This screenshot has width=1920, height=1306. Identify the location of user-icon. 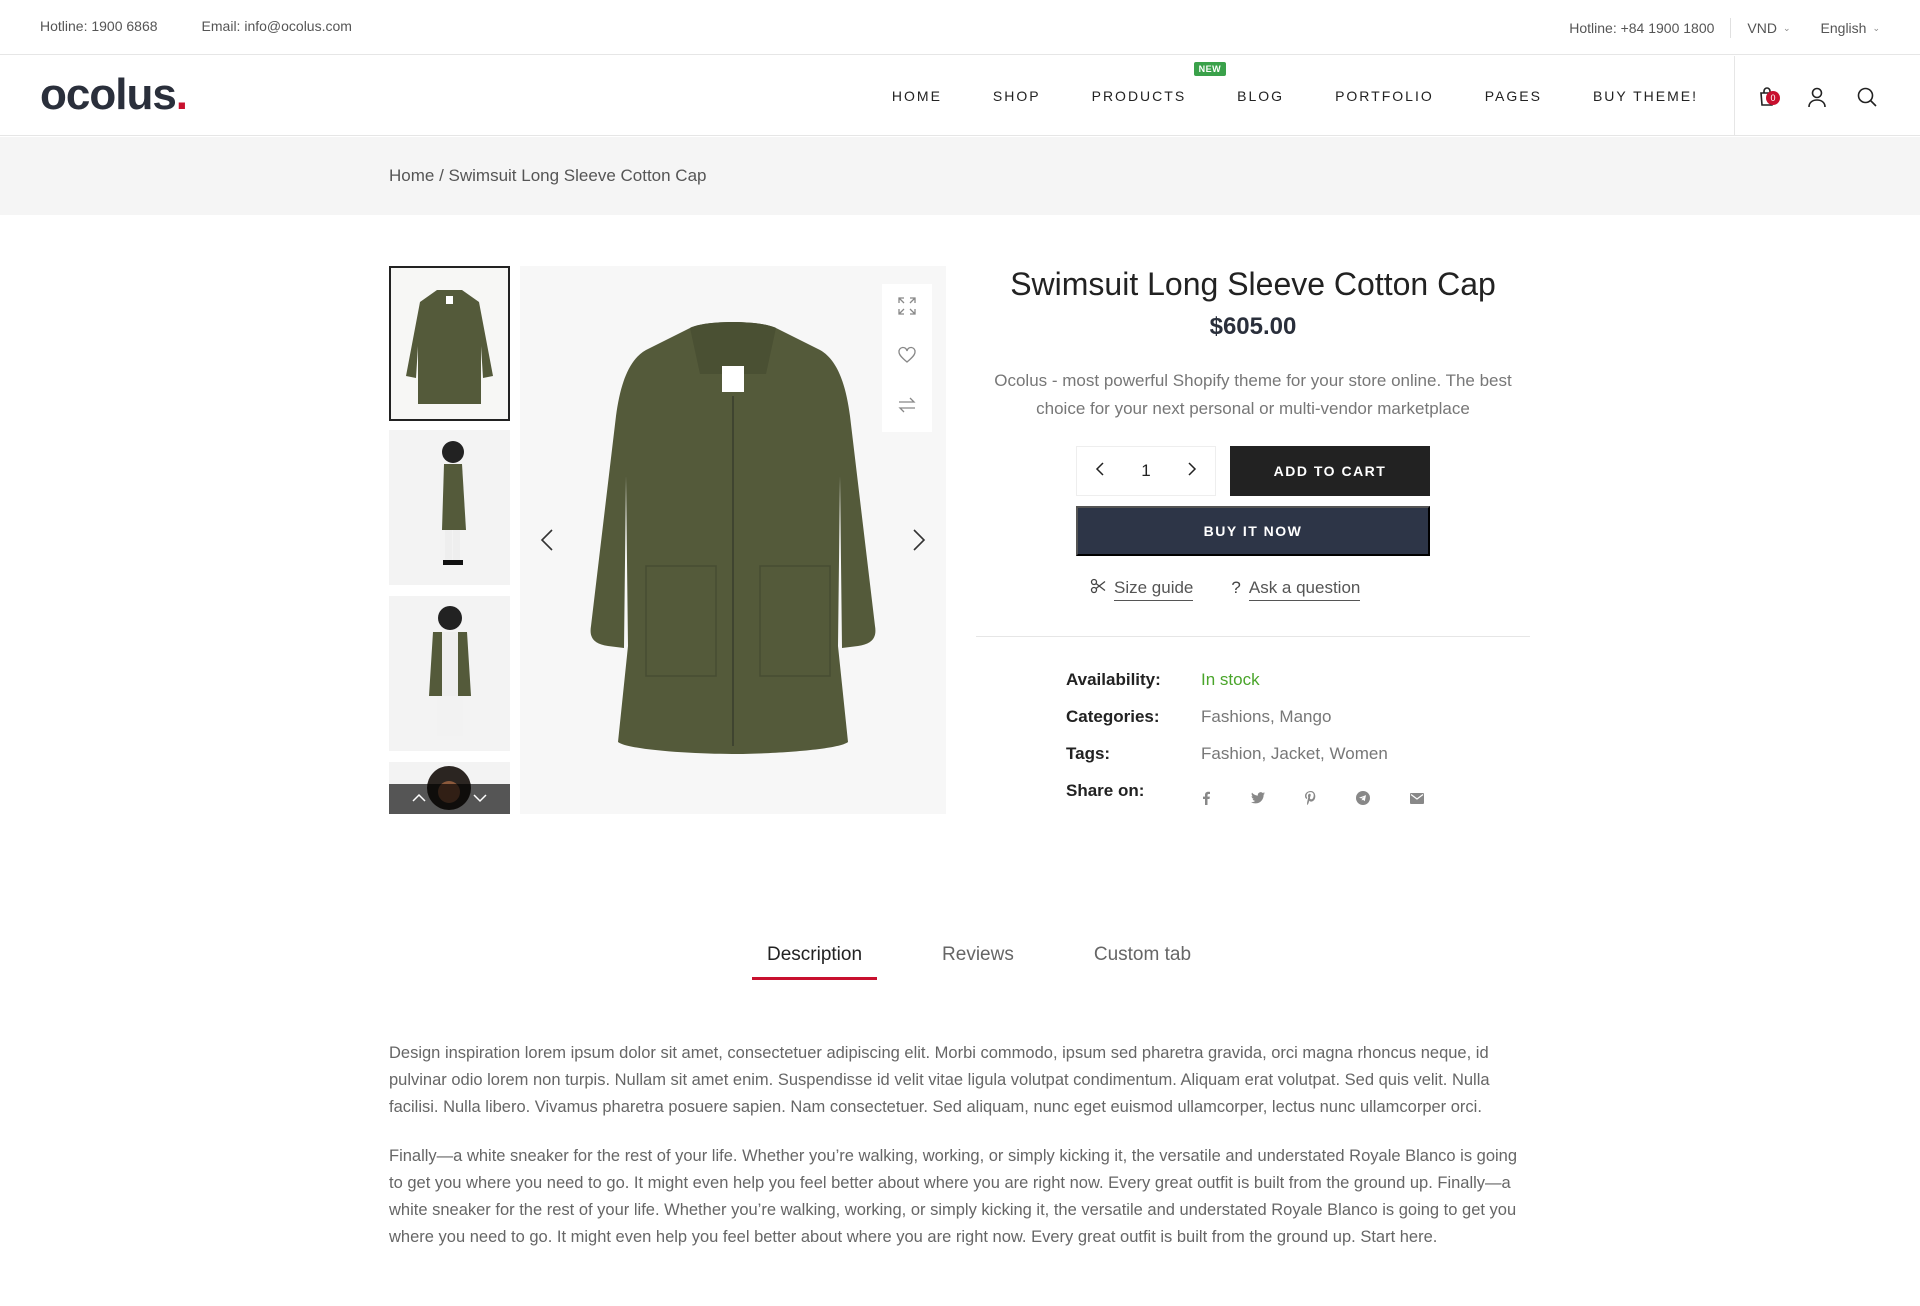
(1817, 97).